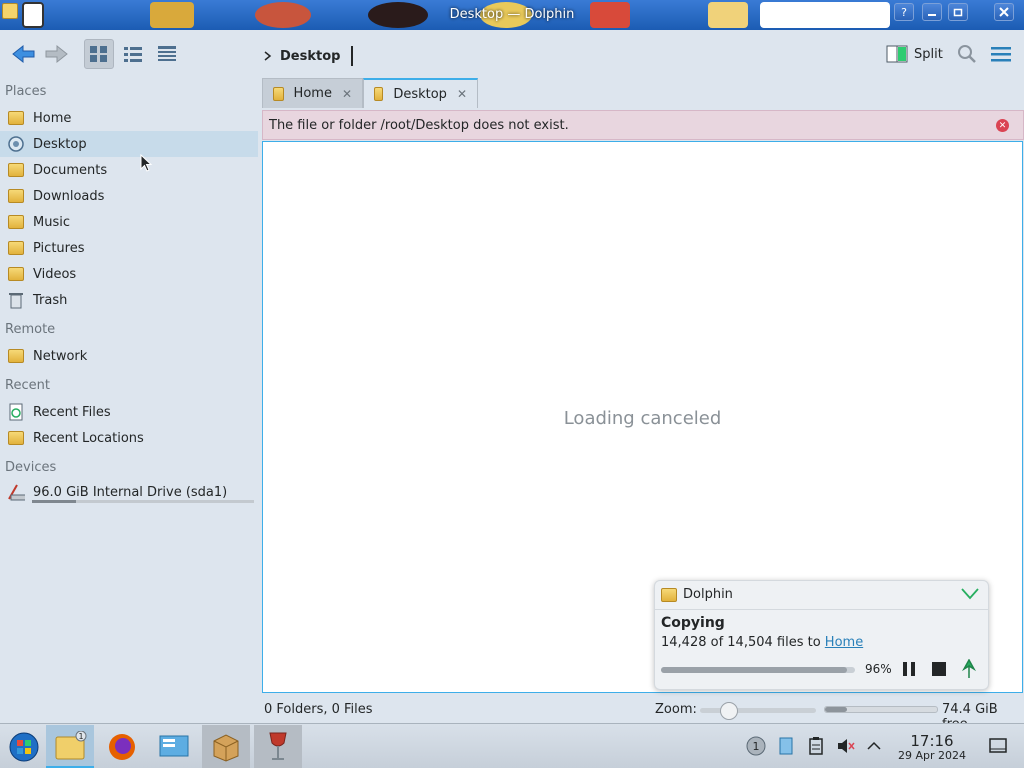 This screenshot has width=1024, height=768. I want to click on disk-space-fill, so click(836, 709).